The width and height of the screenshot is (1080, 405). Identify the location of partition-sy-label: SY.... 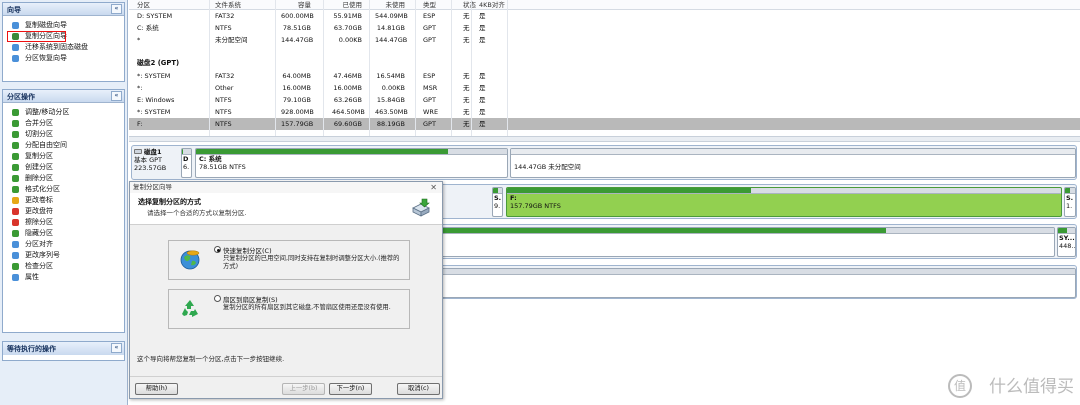
(1067, 238).